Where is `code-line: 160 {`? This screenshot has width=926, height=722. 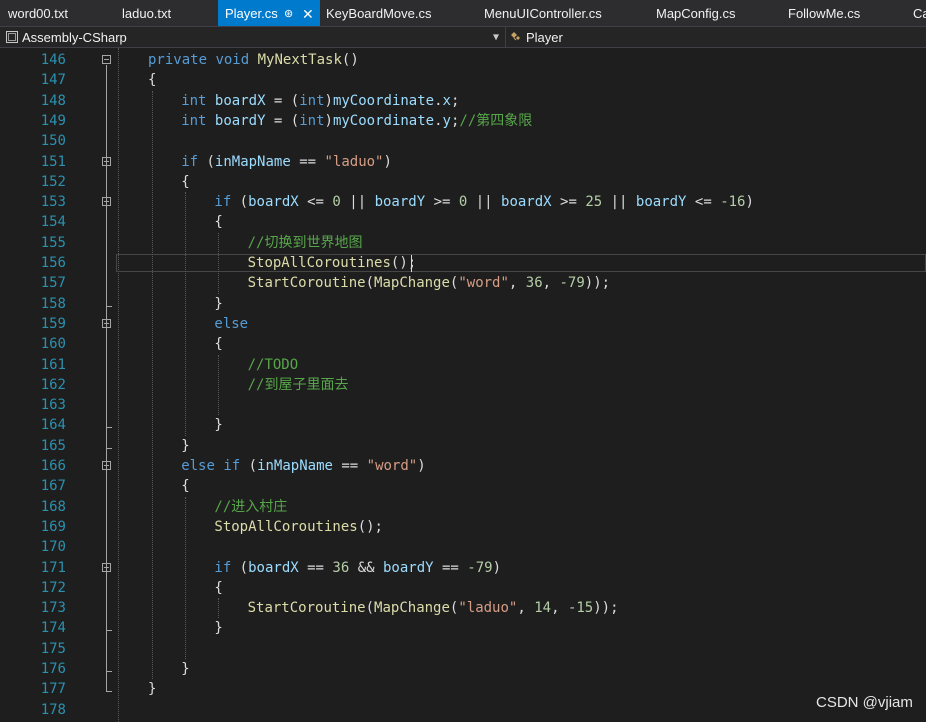 code-line: 160 { is located at coordinates (463, 344).